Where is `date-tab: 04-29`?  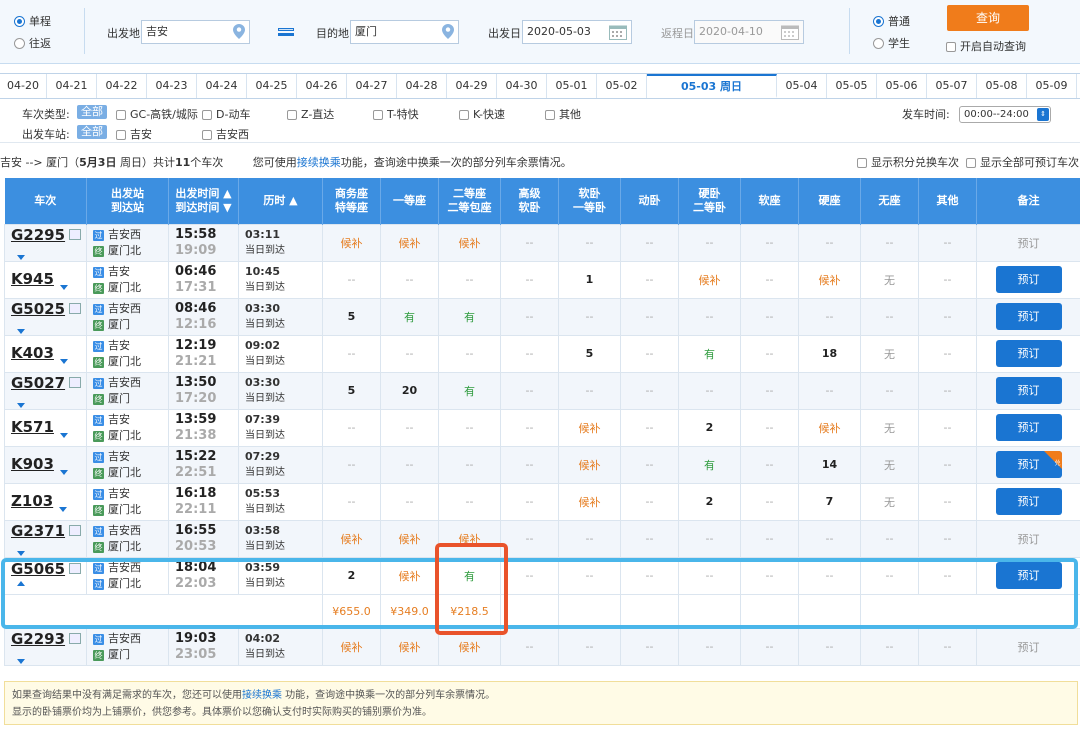
date-tab: 04-29 is located at coordinates (472, 86).